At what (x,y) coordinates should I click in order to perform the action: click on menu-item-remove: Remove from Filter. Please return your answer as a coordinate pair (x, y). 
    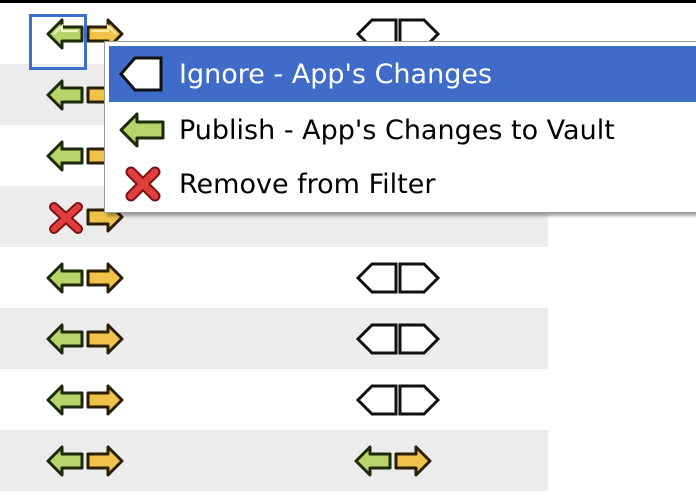
    Looking at the image, I should click on (402, 184).